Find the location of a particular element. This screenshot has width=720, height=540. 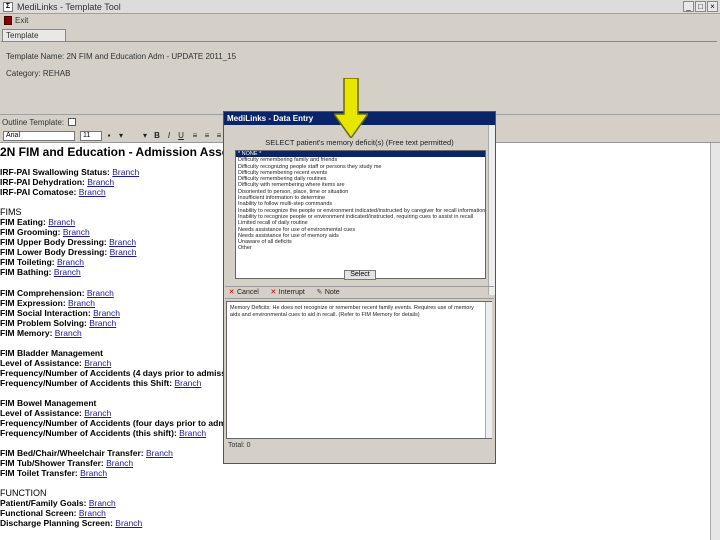

line-label: IRF-PAI Comatose: is located at coordinates (38, 192).